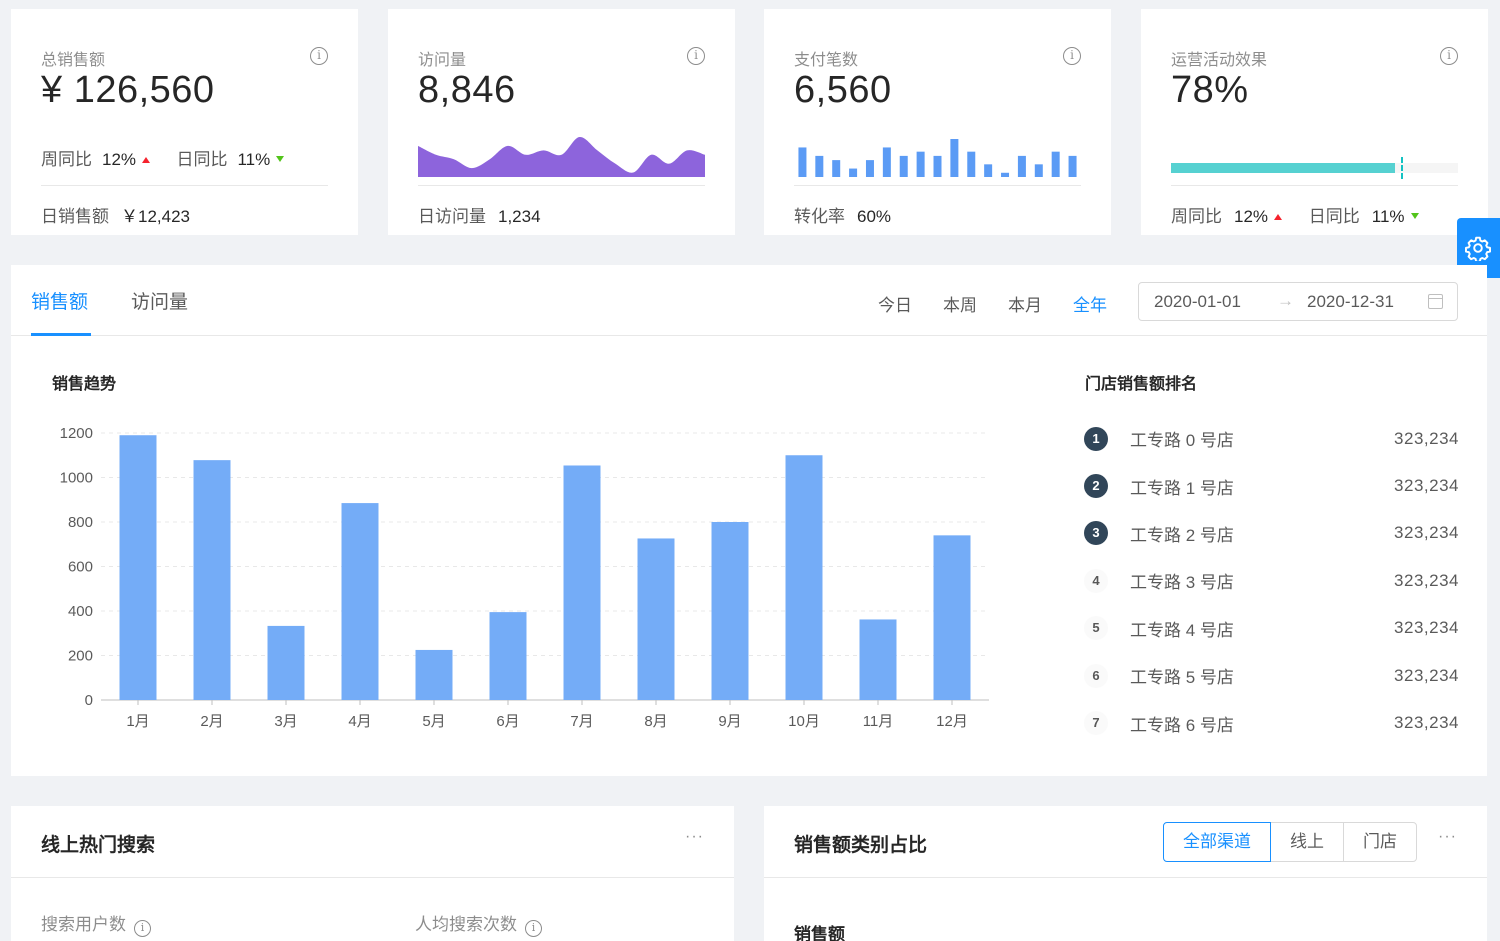  What do you see at coordinates (1298, 301) in the screenshot?
I see `date-range-picker: 2020-01-01 → 2020-12-31` at bounding box center [1298, 301].